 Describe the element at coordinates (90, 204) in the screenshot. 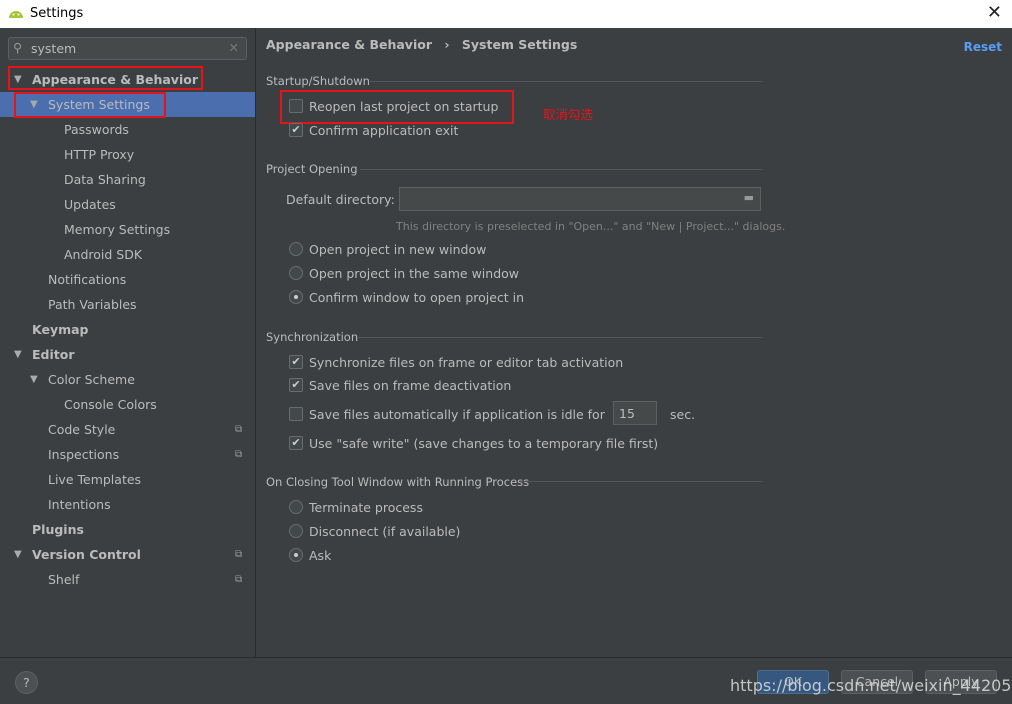

I see `sidebar-item-label: Updates` at that location.